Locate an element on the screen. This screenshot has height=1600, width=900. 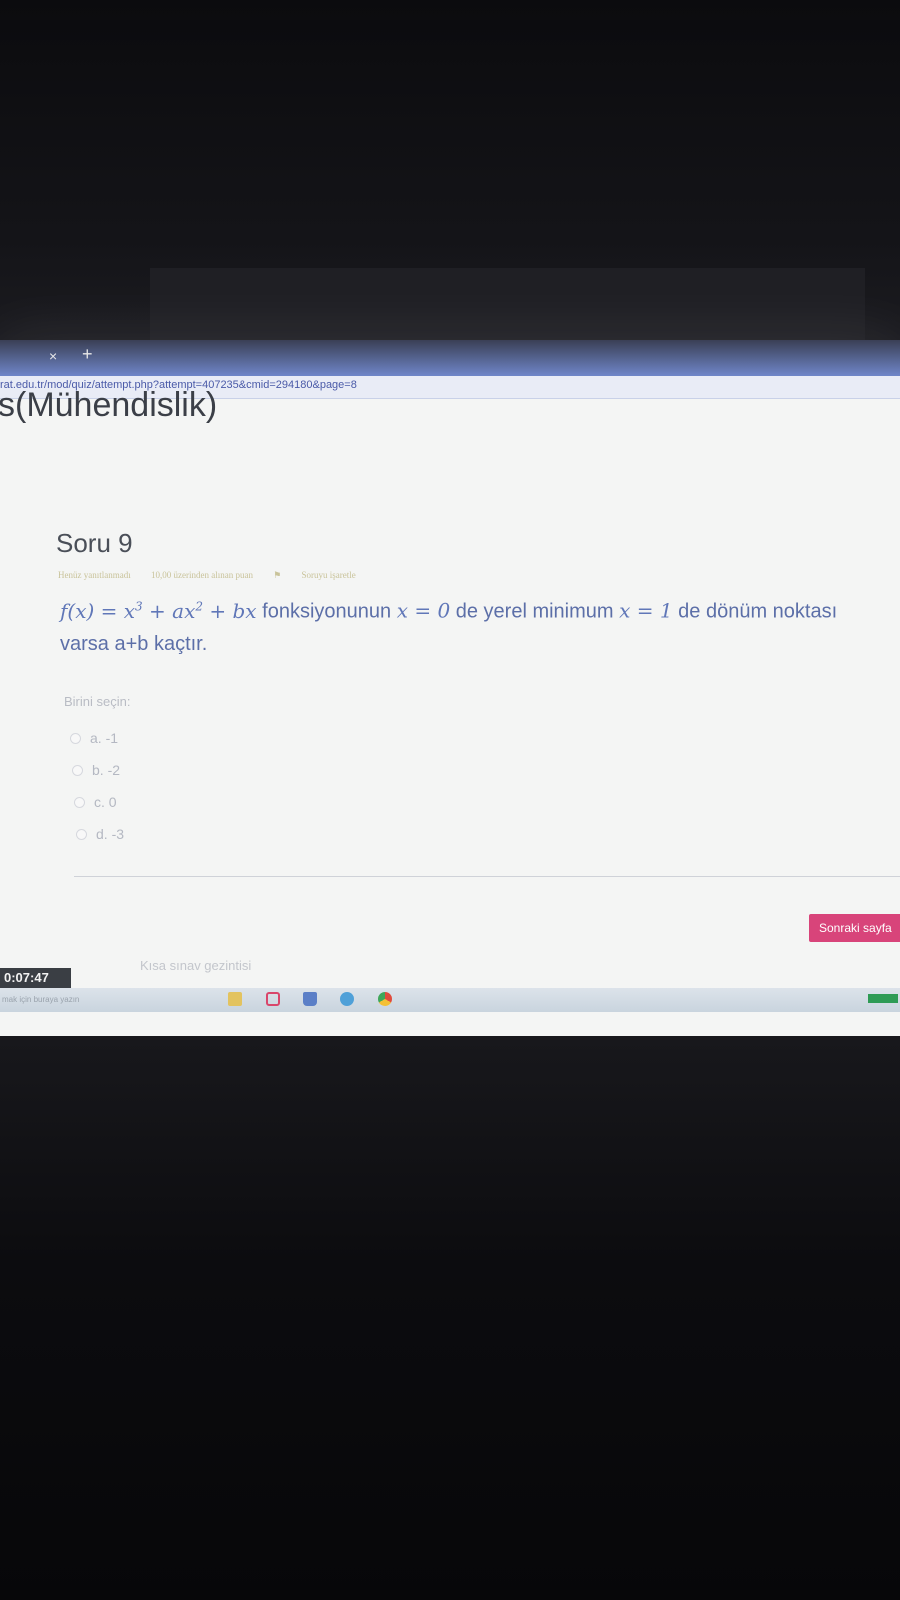
answer-option-b: b. -2 is located at coordinates (96, 770).